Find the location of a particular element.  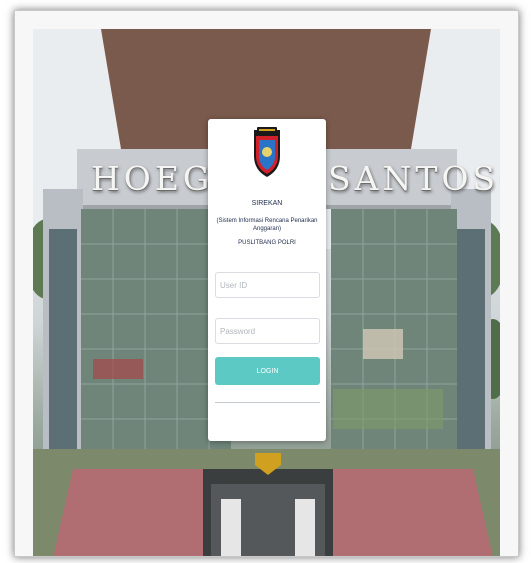

app-name: SIREKAN is located at coordinates (267, 203).